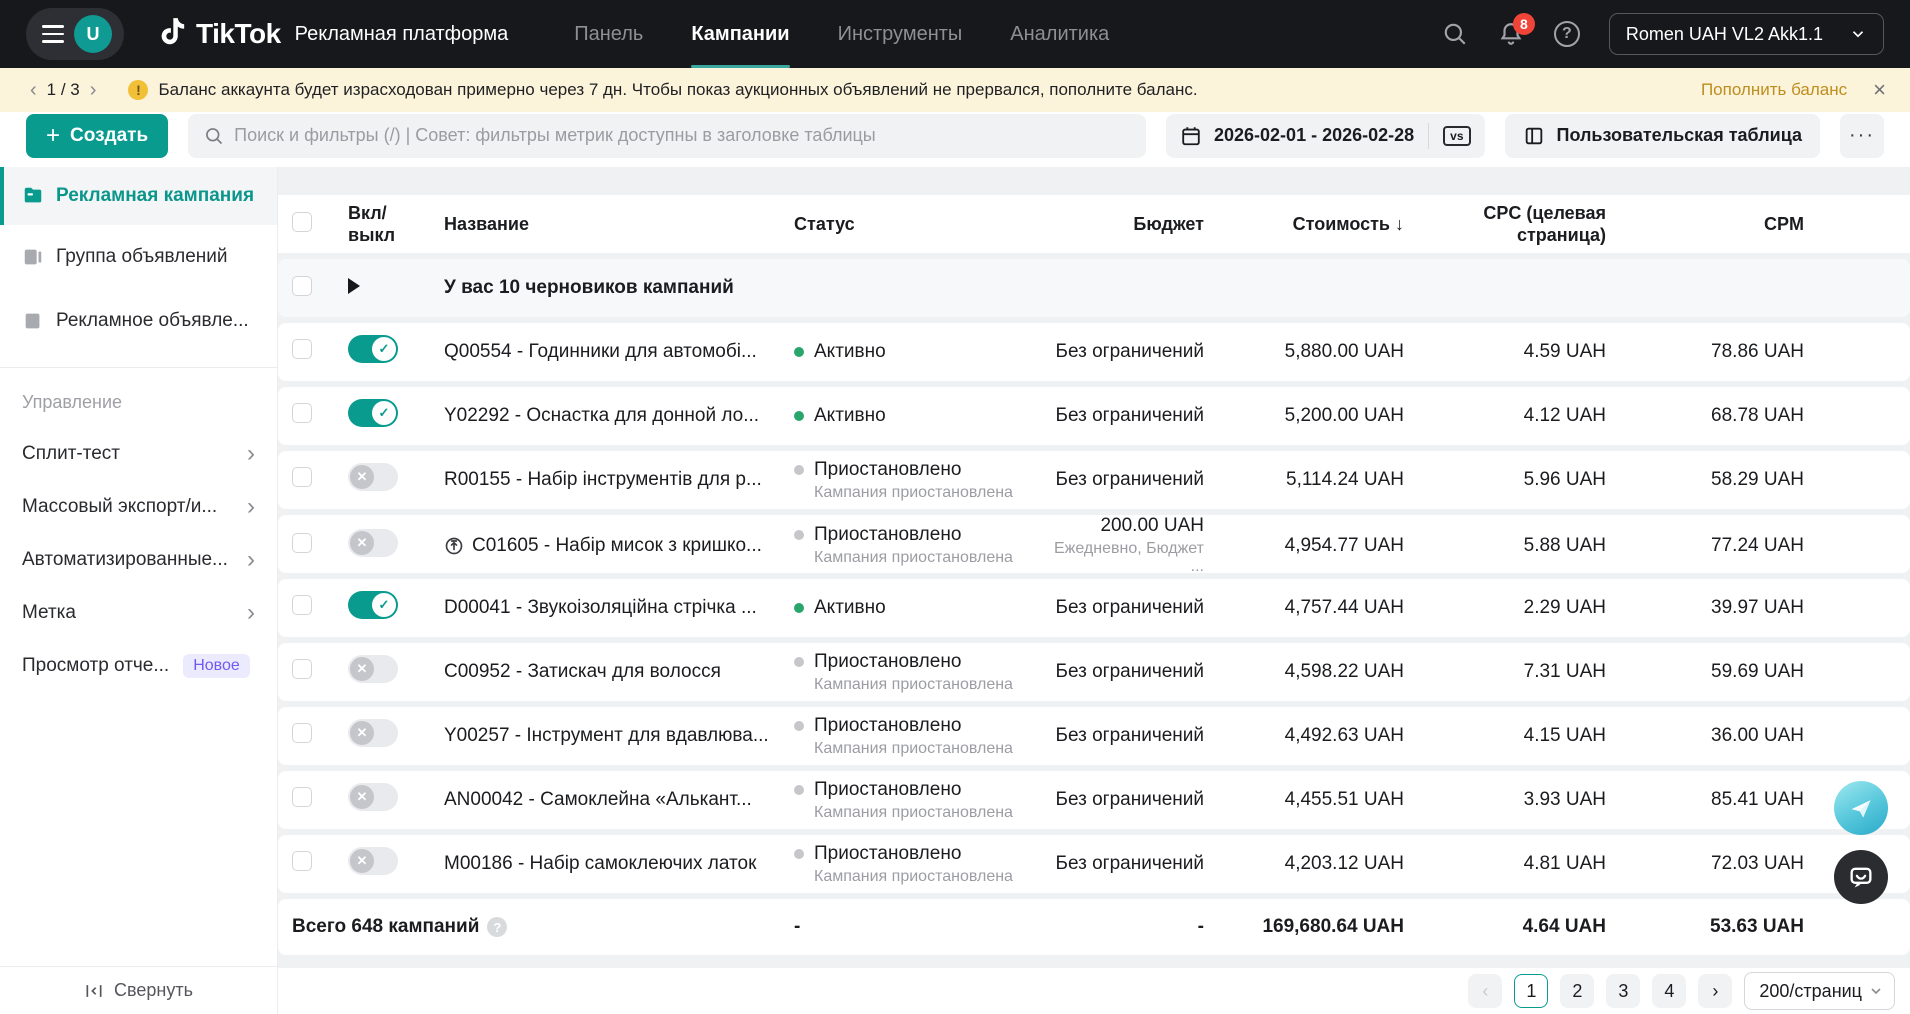 The width and height of the screenshot is (1910, 1014). What do you see at coordinates (1505, 224) in the screenshot?
I see `col-cpc: CPC (целевая страница)` at bounding box center [1505, 224].